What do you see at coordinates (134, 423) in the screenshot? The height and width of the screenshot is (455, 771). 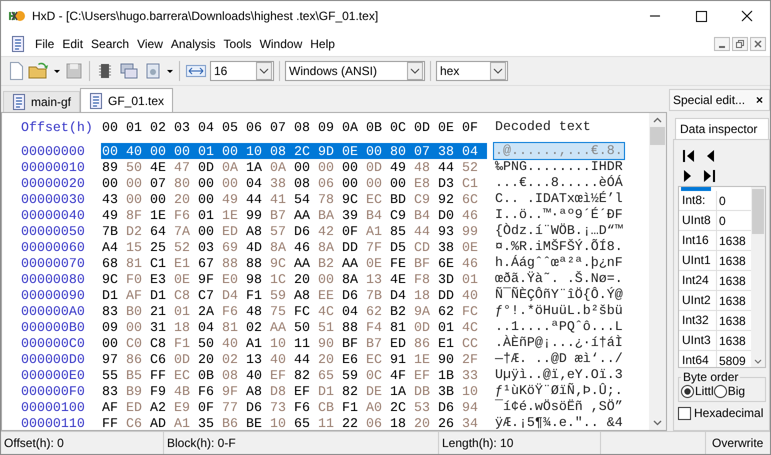 I see `hex-byte: C6` at bounding box center [134, 423].